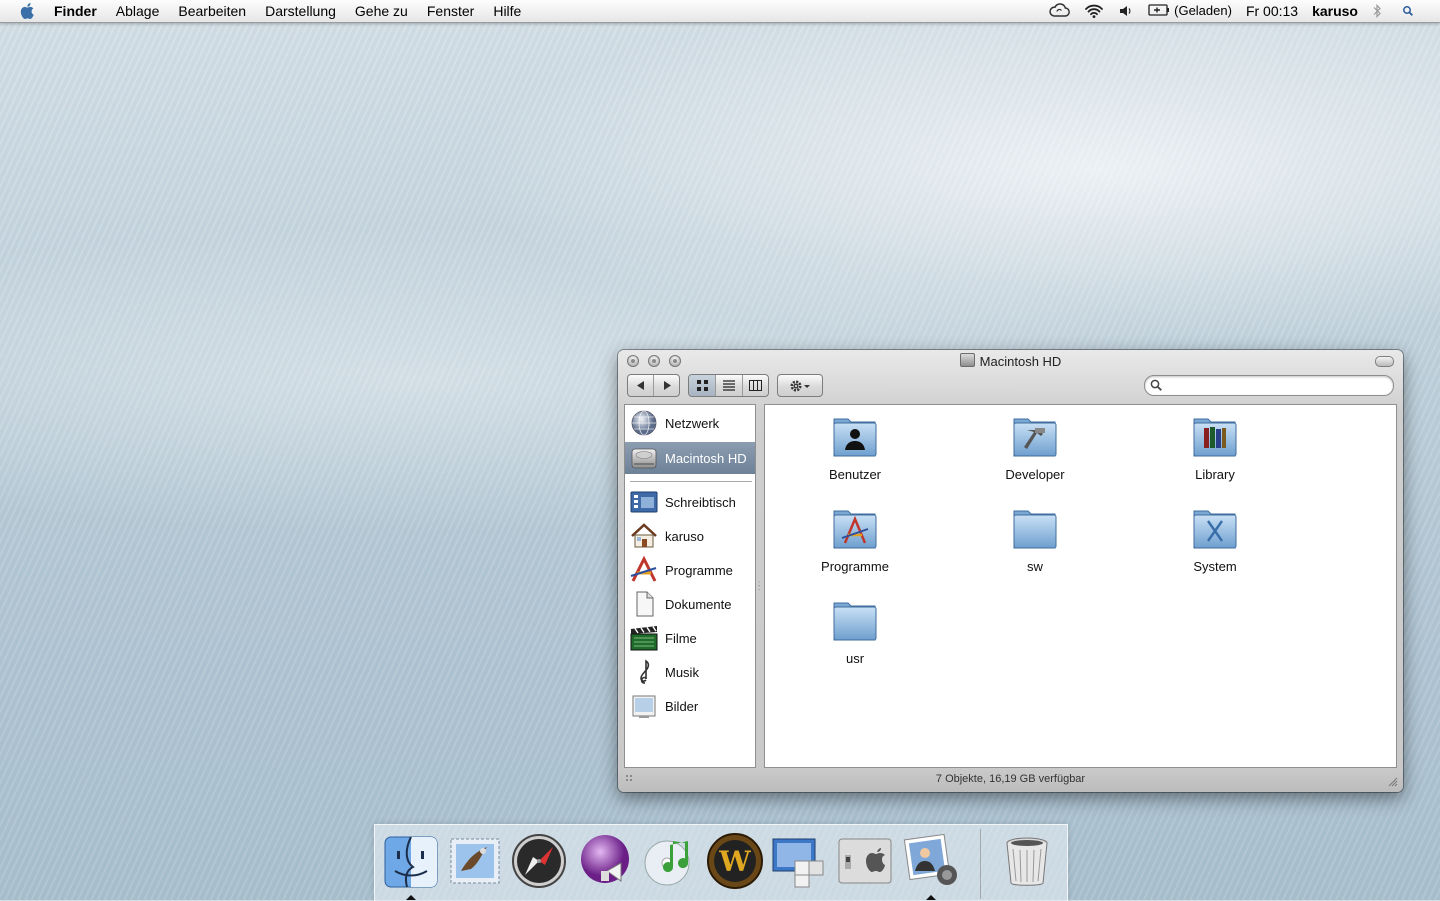  What do you see at coordinates (1094, 11) in the screenshot?
I see `wifi-icon` at bounding box center [1094, 11].